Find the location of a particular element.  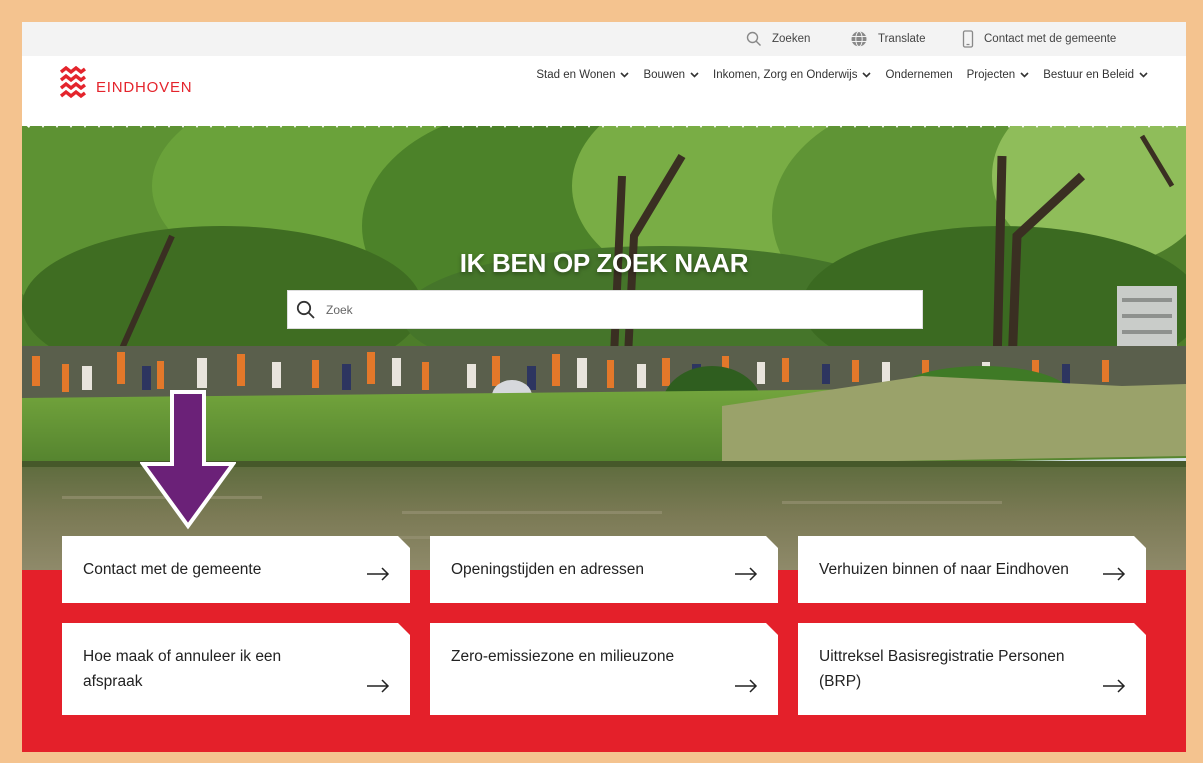

card-label: Contact met de gemeente is located at coordinates (172, 569).